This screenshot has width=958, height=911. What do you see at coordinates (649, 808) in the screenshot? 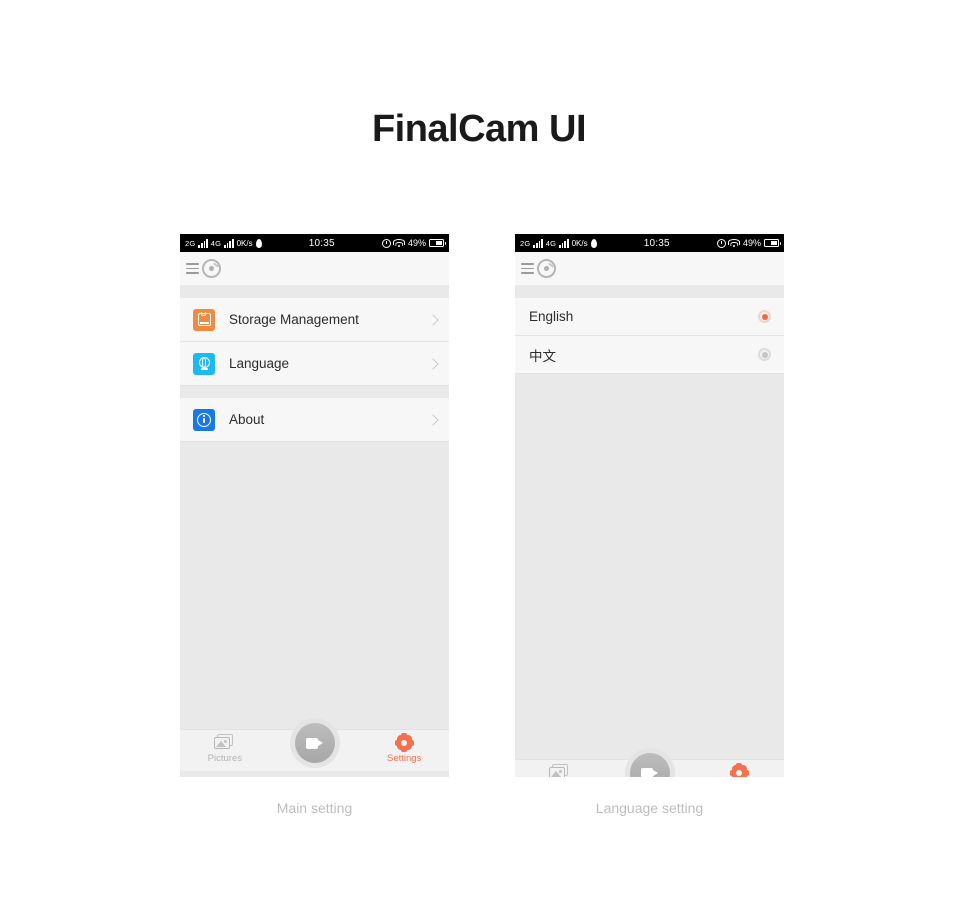
I see `caption-language-setting: Language setting` at bounding box center [649, 808].